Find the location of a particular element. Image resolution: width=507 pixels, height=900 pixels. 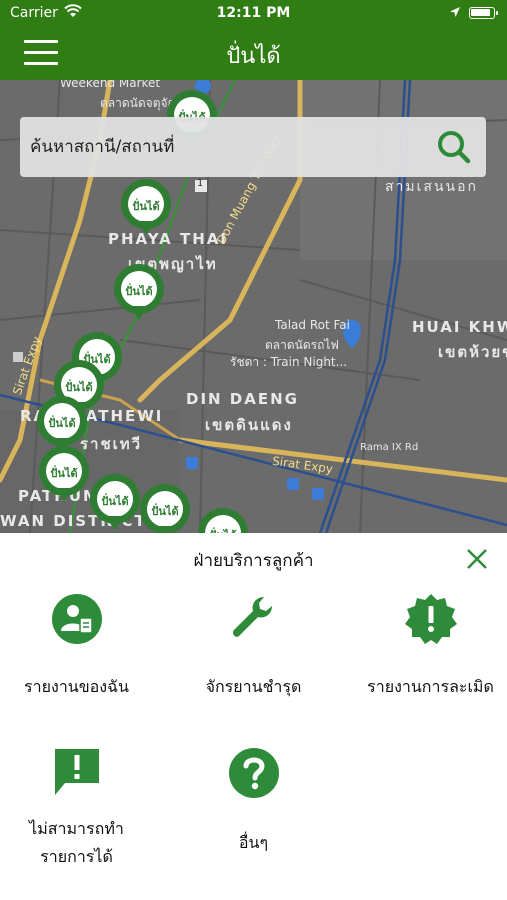

close-icon is located at coordinates (477, 559).